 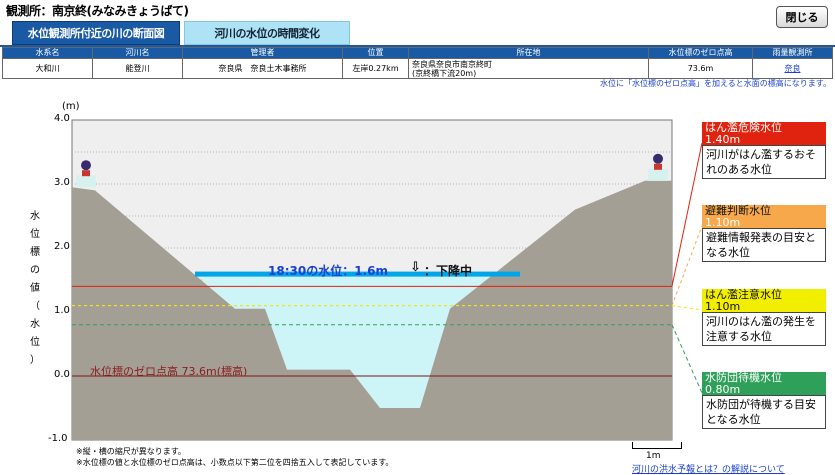 I want to click on scale-label: 1m, so click(x=653, y=456).